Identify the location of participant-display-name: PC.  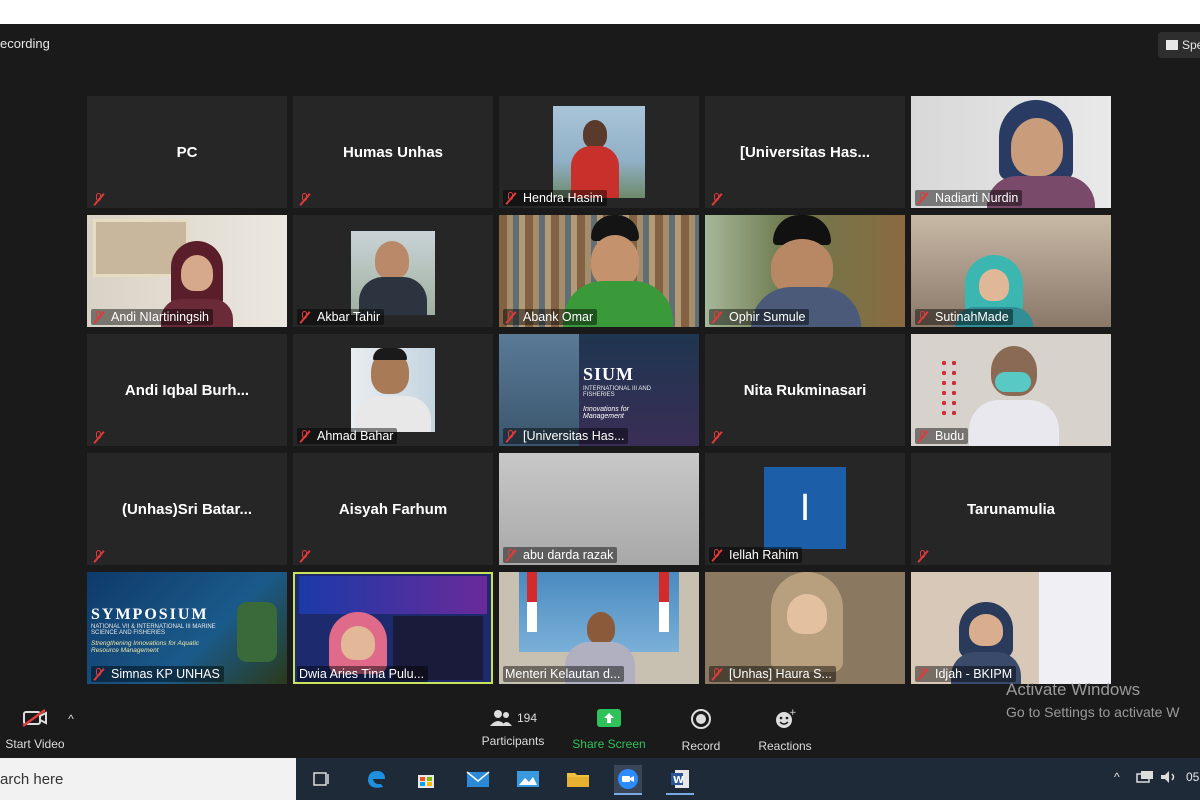
(187, 152).